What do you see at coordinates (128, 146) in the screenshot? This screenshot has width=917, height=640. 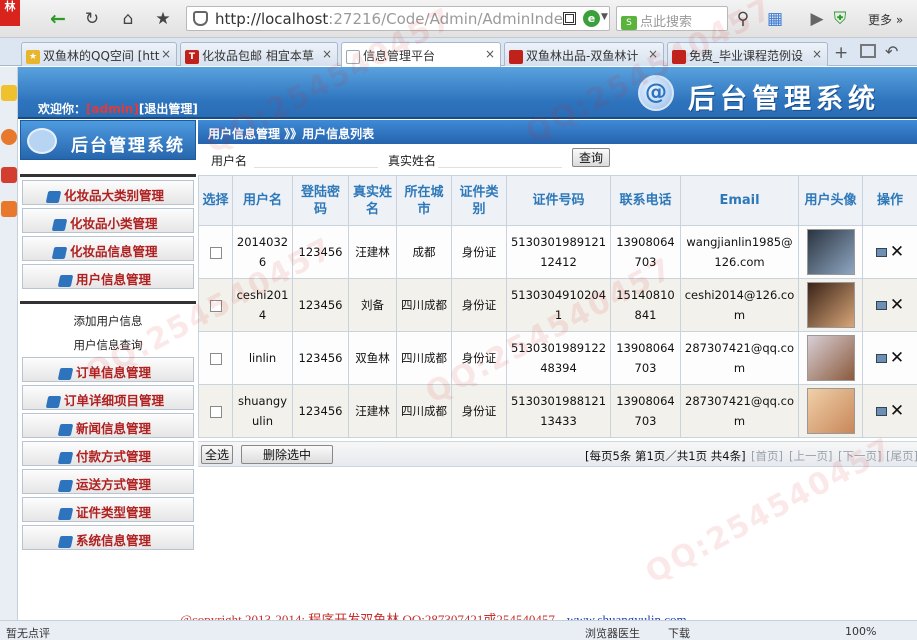 I see `sidebar-title: 后台管理系统` at bounding box center [128, 146].